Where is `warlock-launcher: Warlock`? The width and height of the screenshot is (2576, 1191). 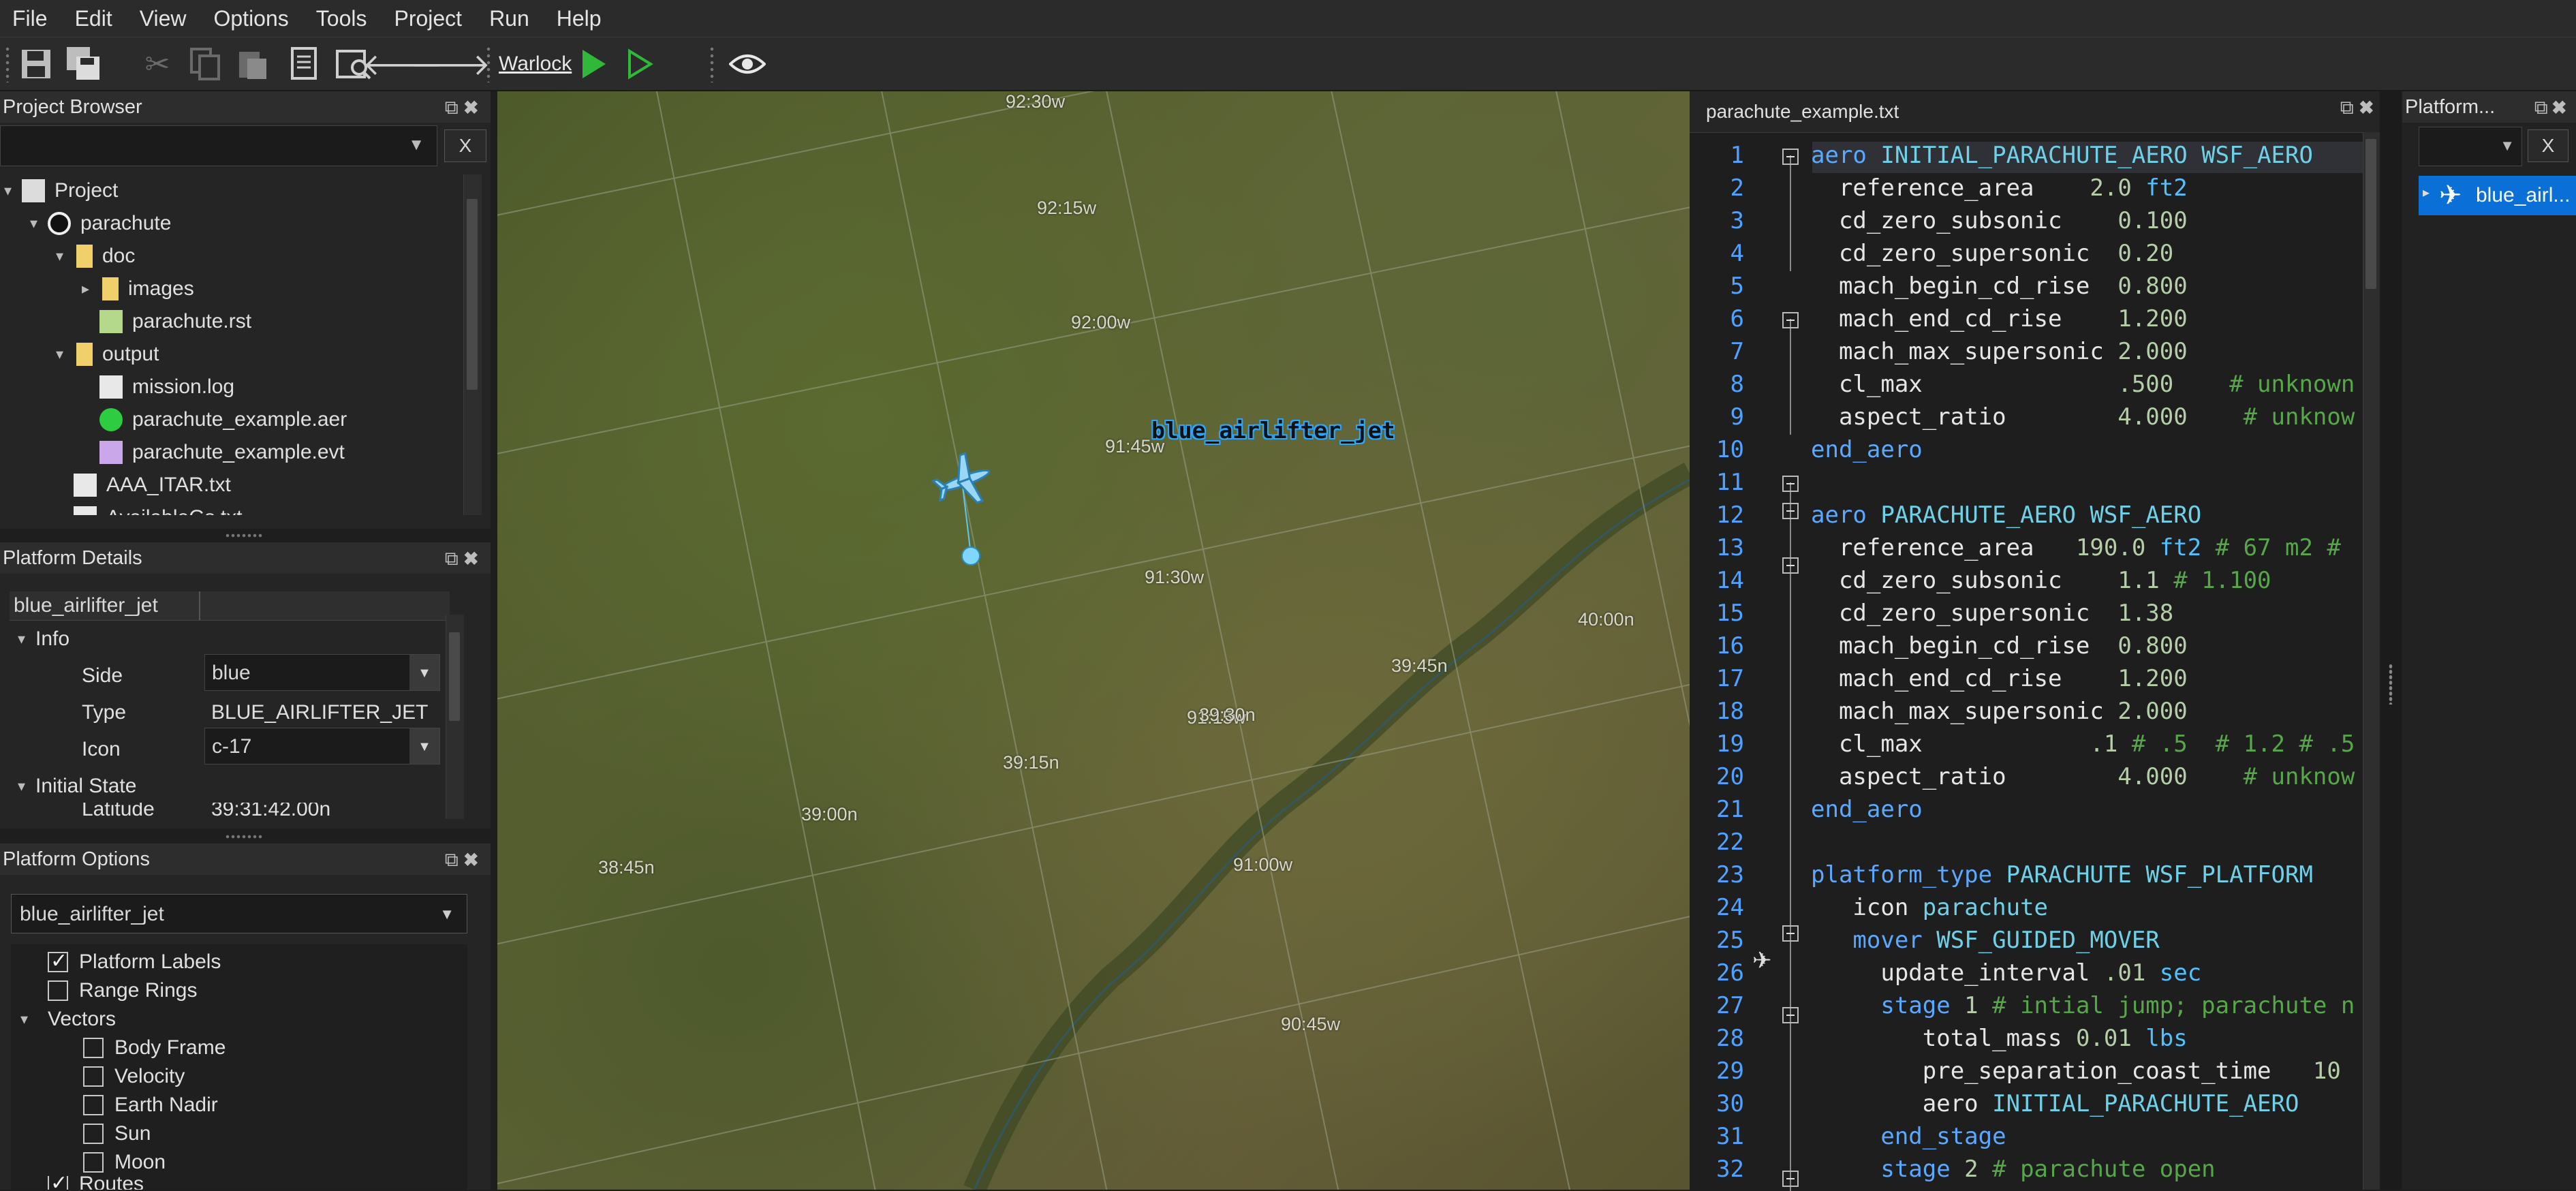 warlock-launcher: Warlock is located at coordinates (535, 64).